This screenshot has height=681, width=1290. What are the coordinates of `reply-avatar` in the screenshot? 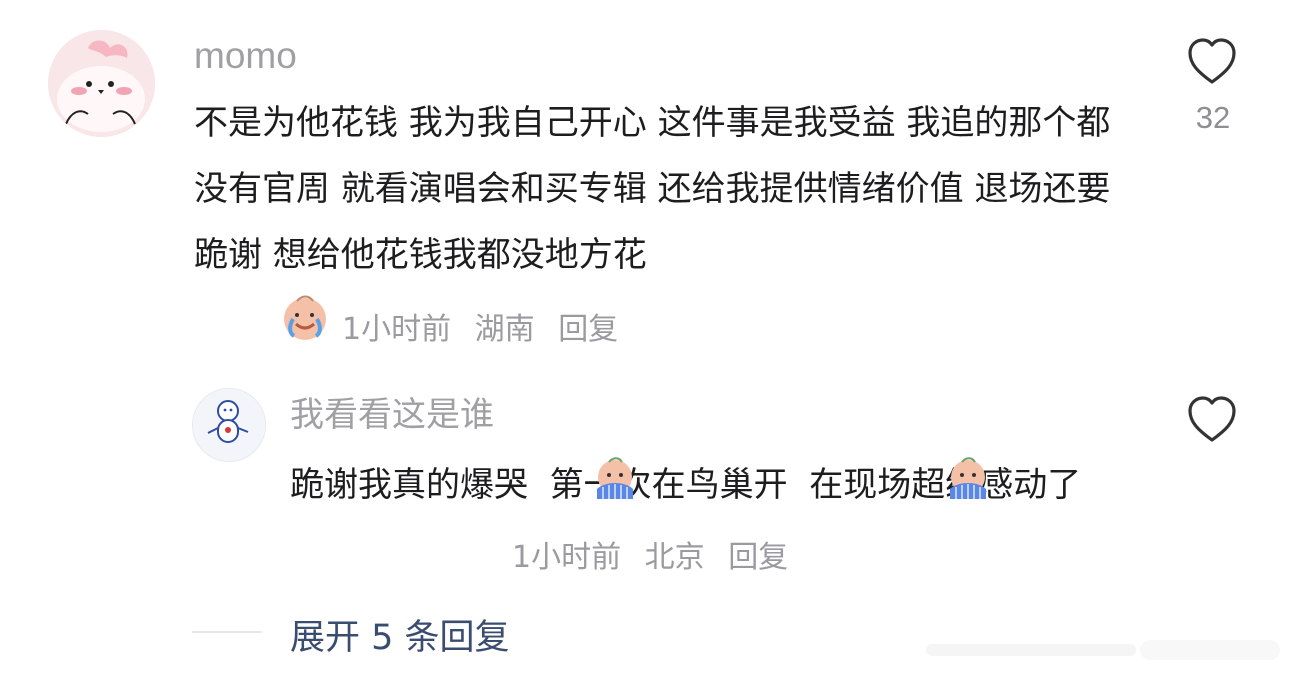 It's located at (229, 425).